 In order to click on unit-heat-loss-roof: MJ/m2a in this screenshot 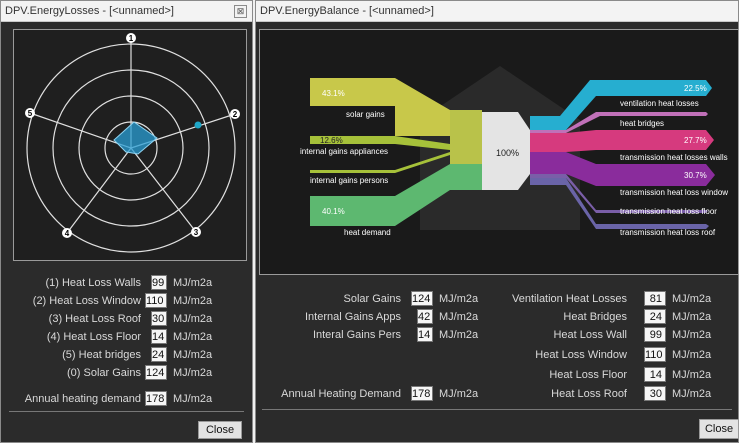, I will do `click(692, 394)`.